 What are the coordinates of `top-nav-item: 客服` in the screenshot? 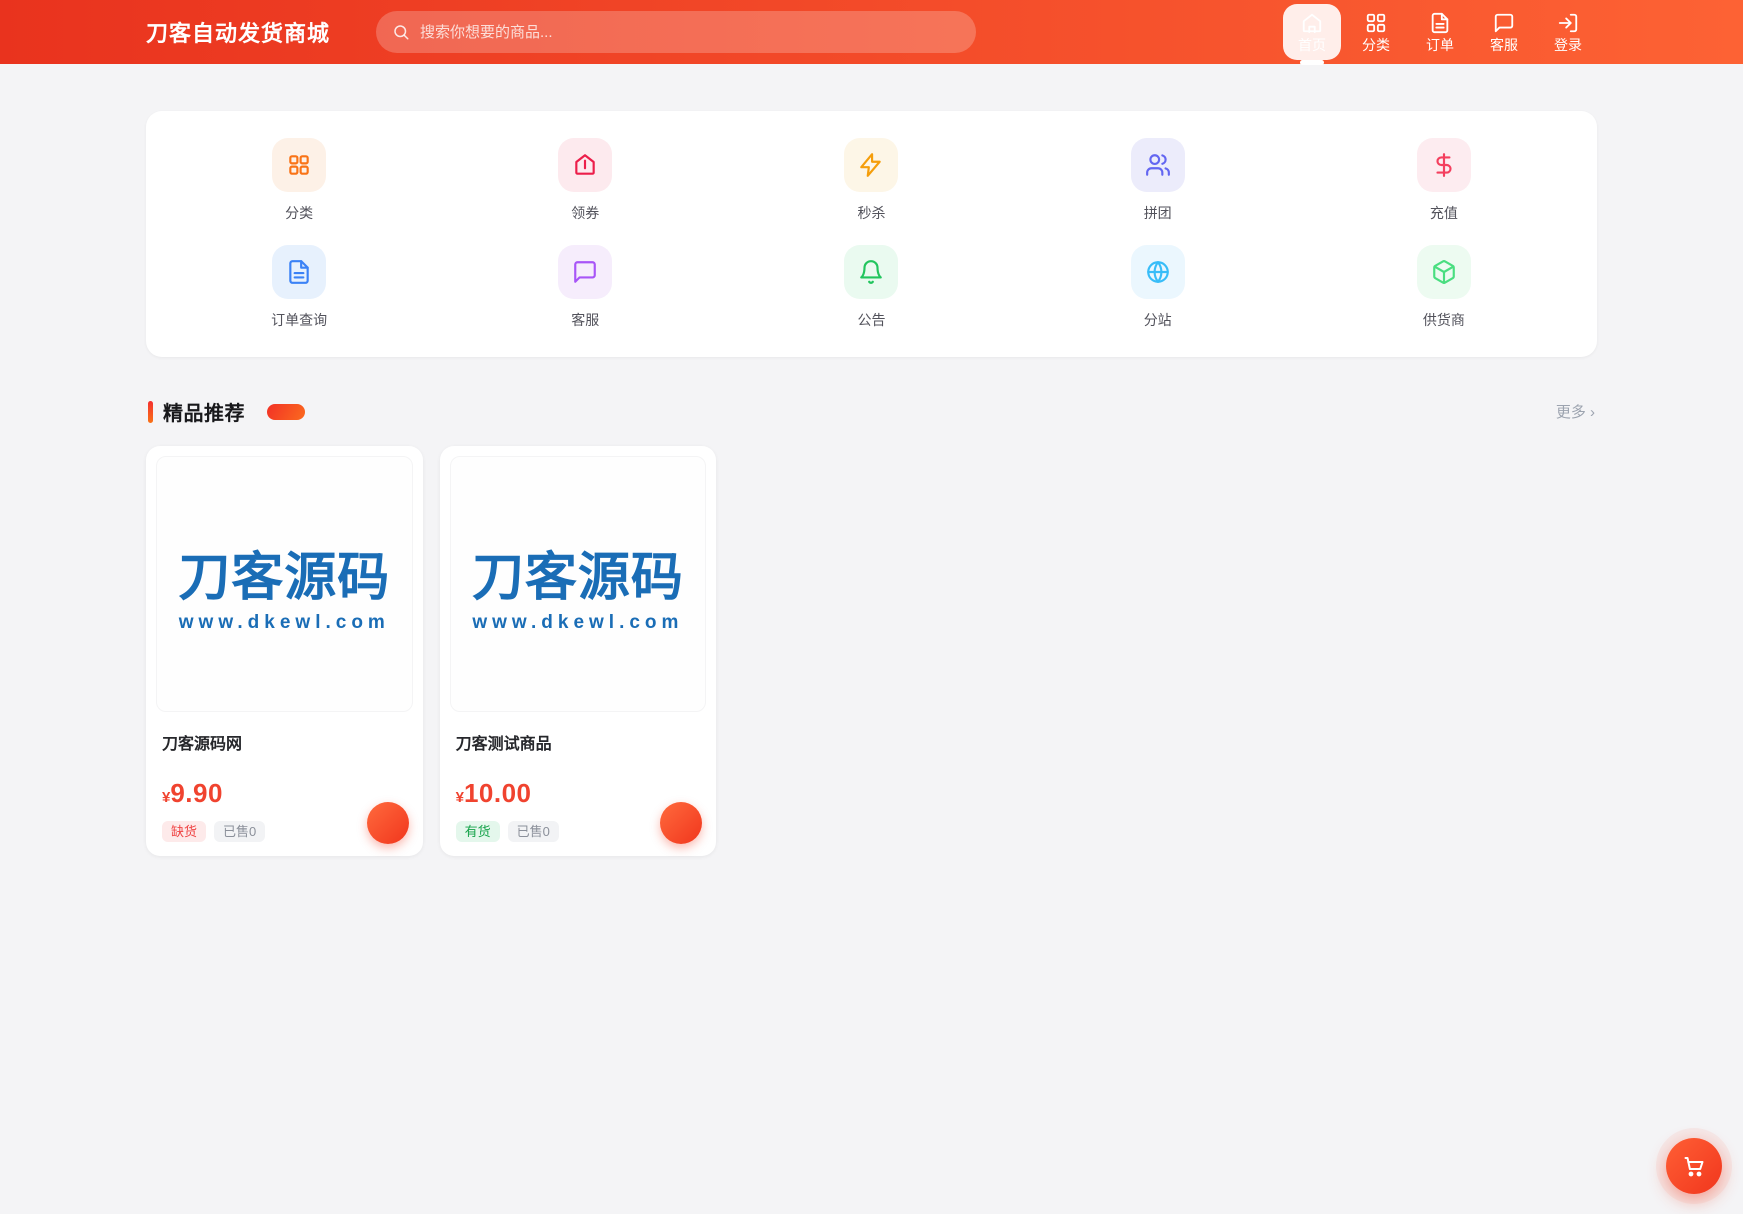 It's located at (1504, 32).